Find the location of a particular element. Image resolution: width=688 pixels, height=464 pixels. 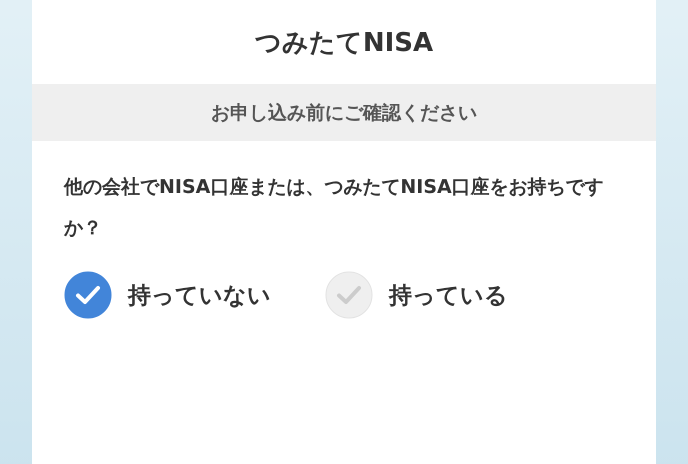

question-text: 他の会社でNISA口座または、つみたてNISA口座をお持ちですか？ is located at coordinates (334, 208).